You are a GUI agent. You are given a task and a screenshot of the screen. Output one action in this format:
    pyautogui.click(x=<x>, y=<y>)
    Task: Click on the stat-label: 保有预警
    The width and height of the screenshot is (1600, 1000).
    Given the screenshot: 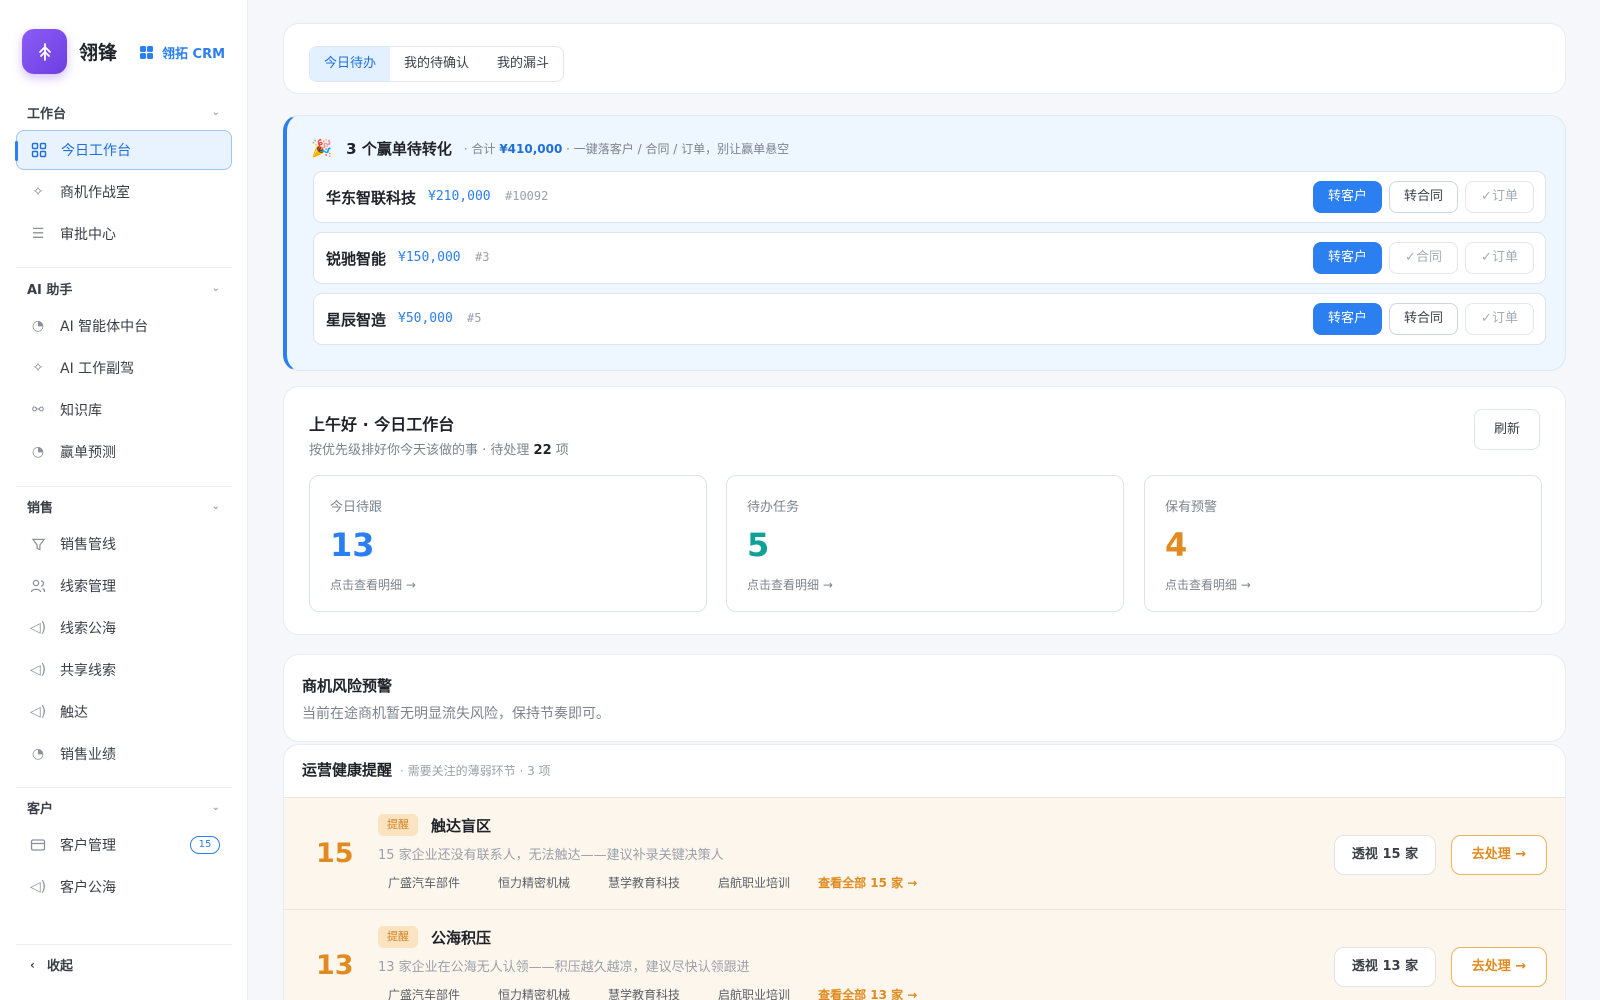 What is the action you would take?
    pyautogui.click(x=1191, y=507)
    